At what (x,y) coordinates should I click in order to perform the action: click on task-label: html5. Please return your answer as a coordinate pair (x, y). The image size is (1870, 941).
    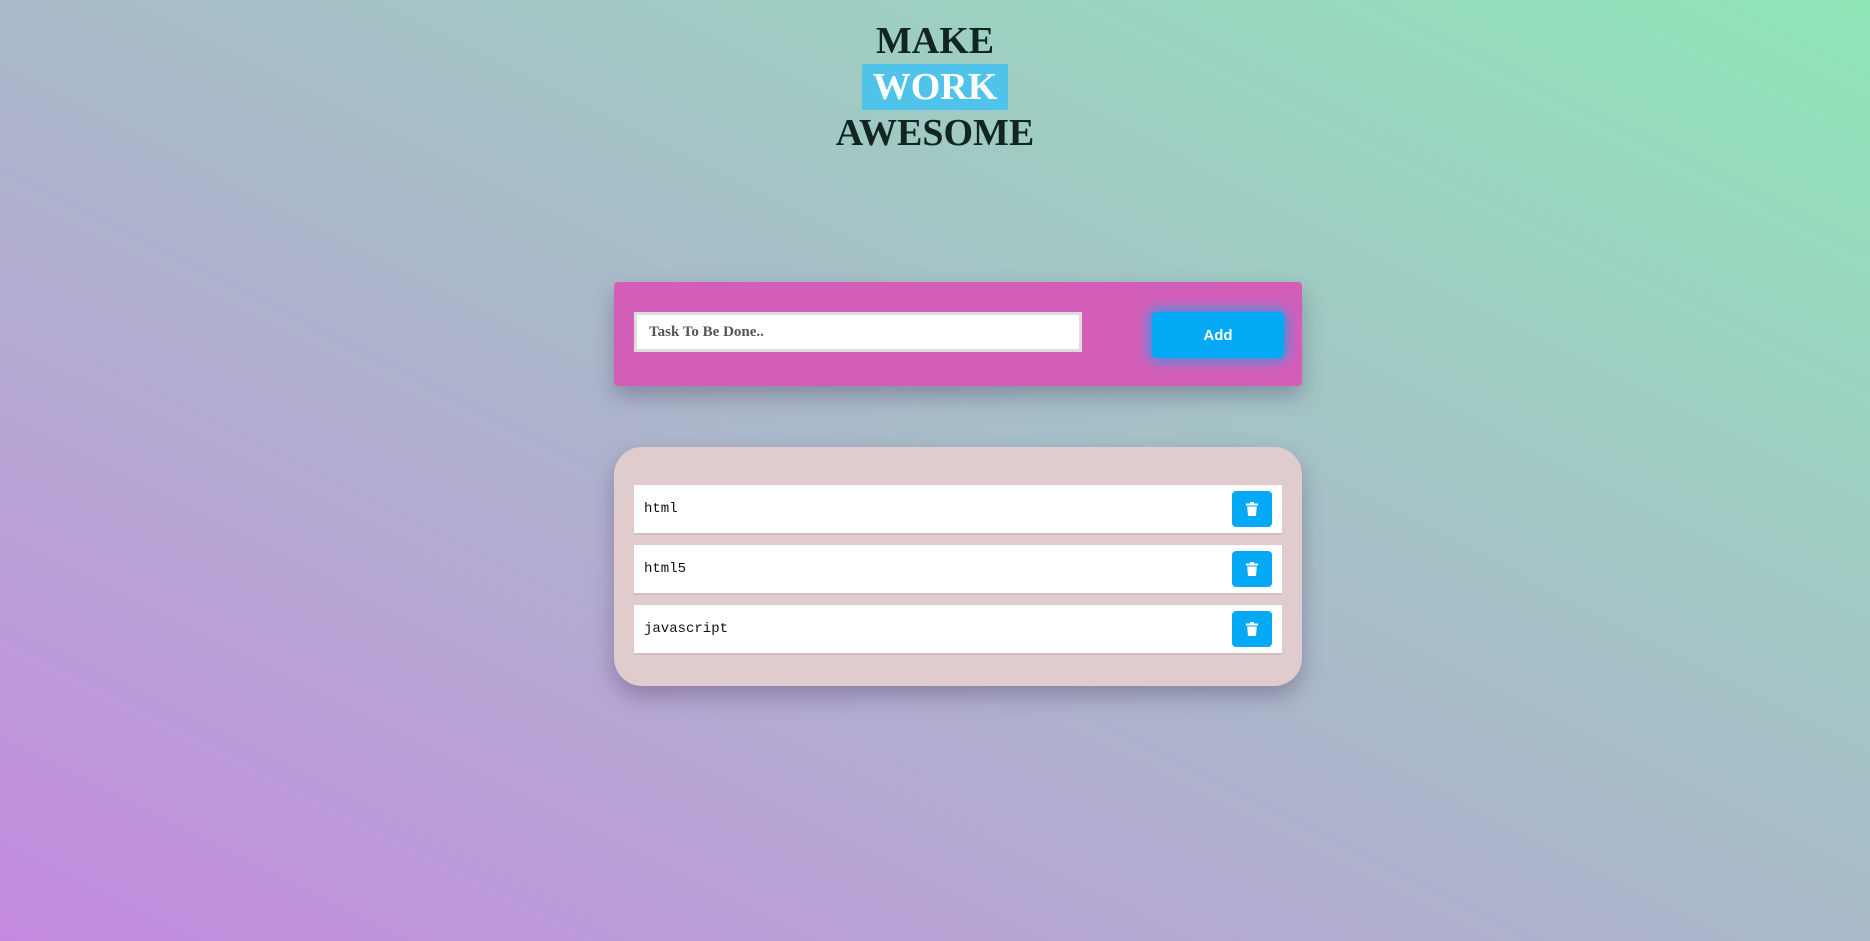
    Looking at the image, I should click on (665, 569).